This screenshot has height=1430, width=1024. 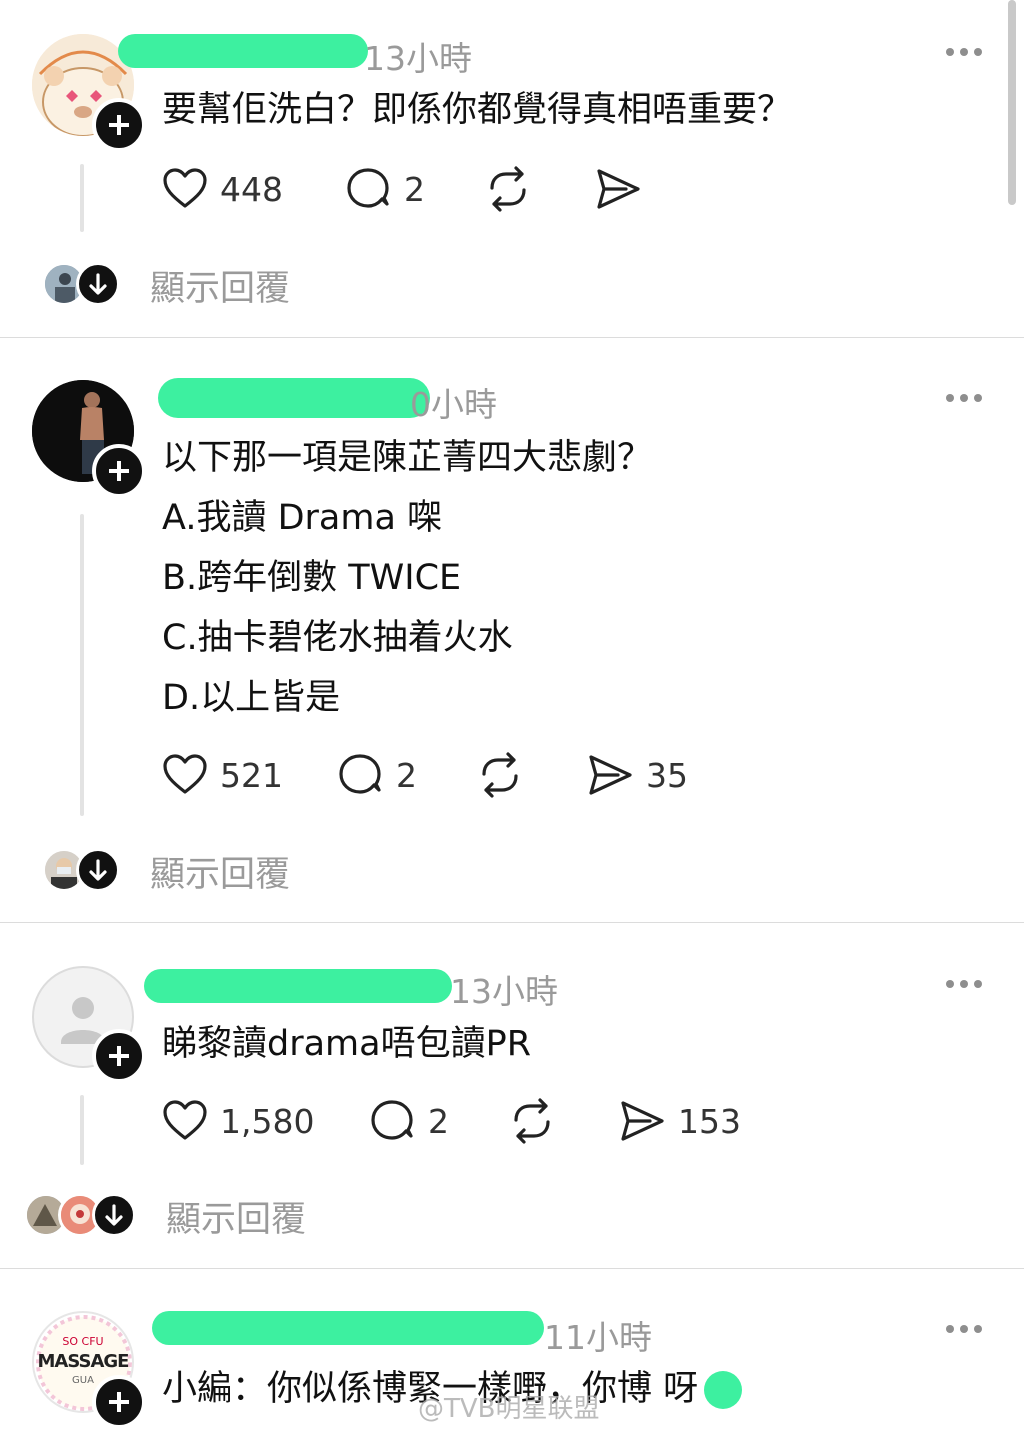 What do you see at coordinates (509, 1409) in the screenshot?
I see `watermark: @TVB明星联盟` at bounding box center [509, 1409].